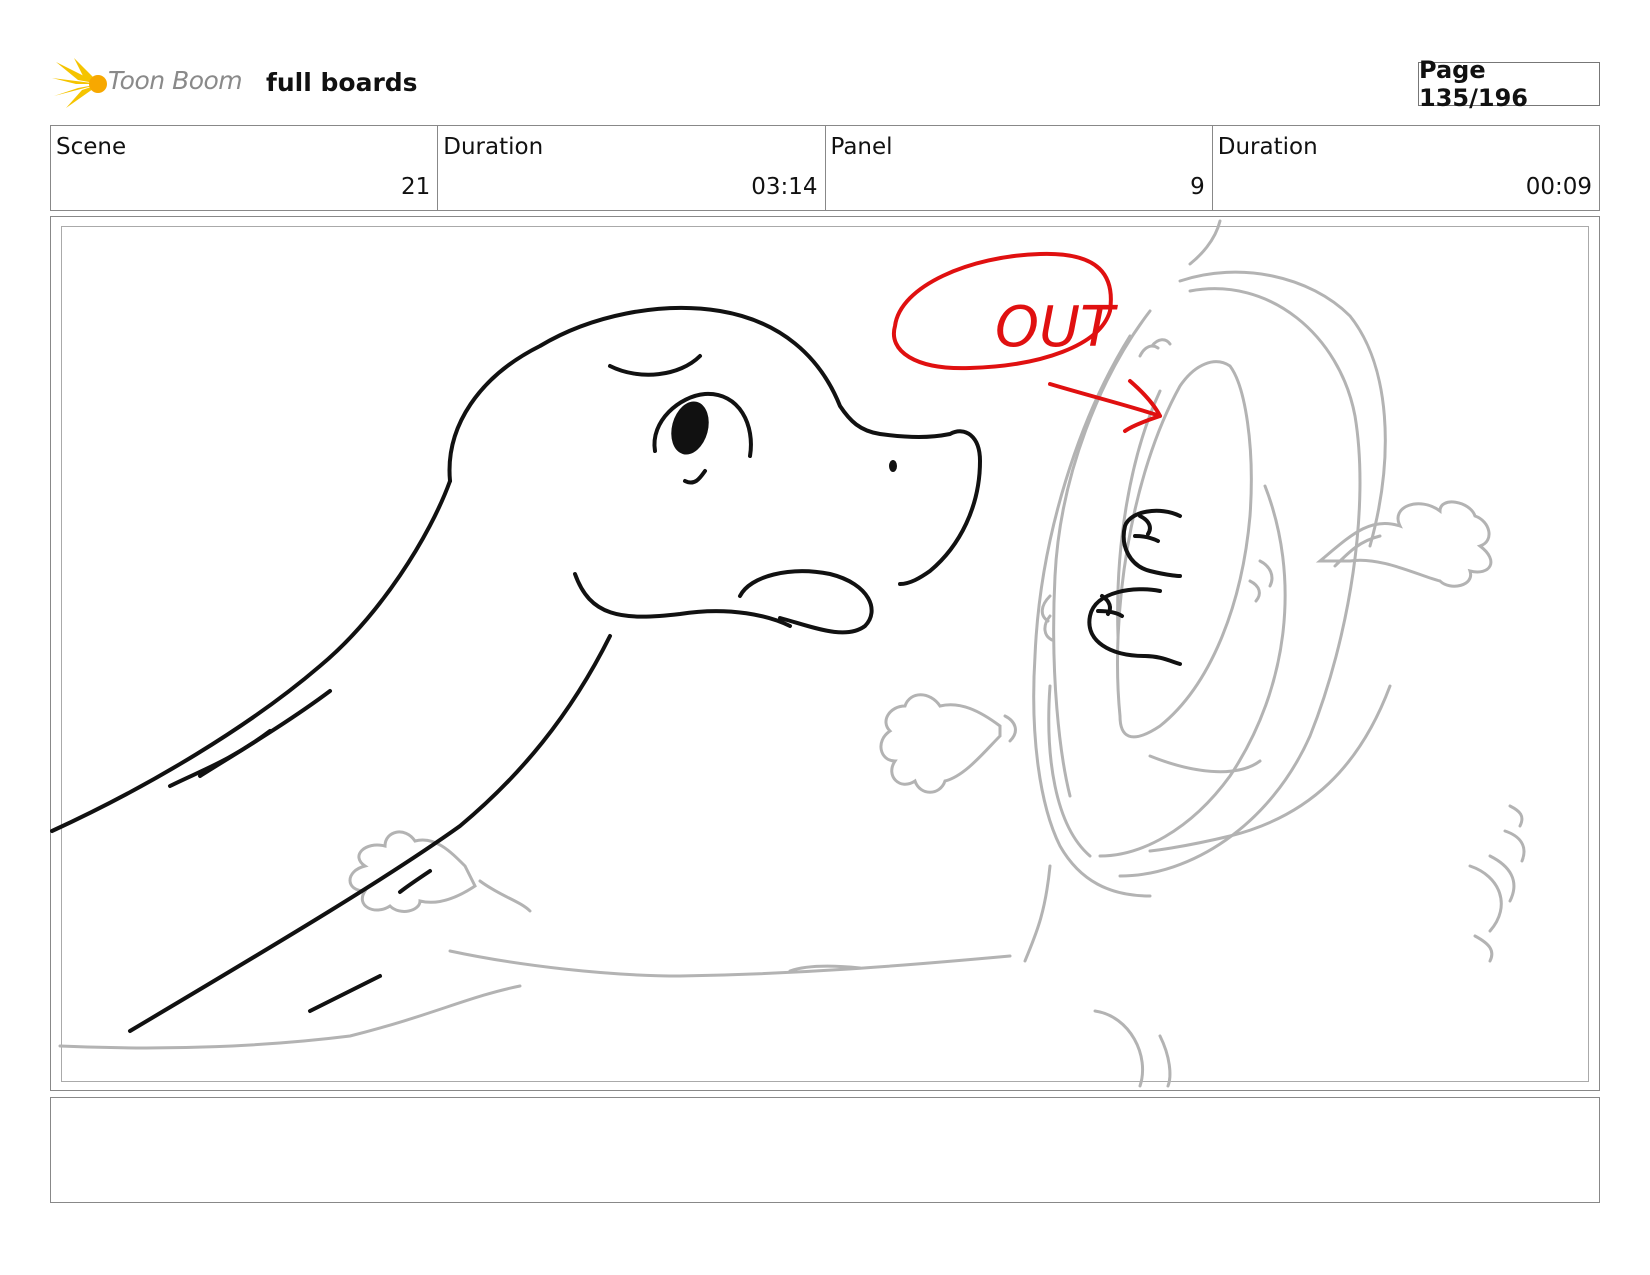 This screenshot has width=1650, height=1275. I want to click on panel-value: 9, so click(1197, 187).